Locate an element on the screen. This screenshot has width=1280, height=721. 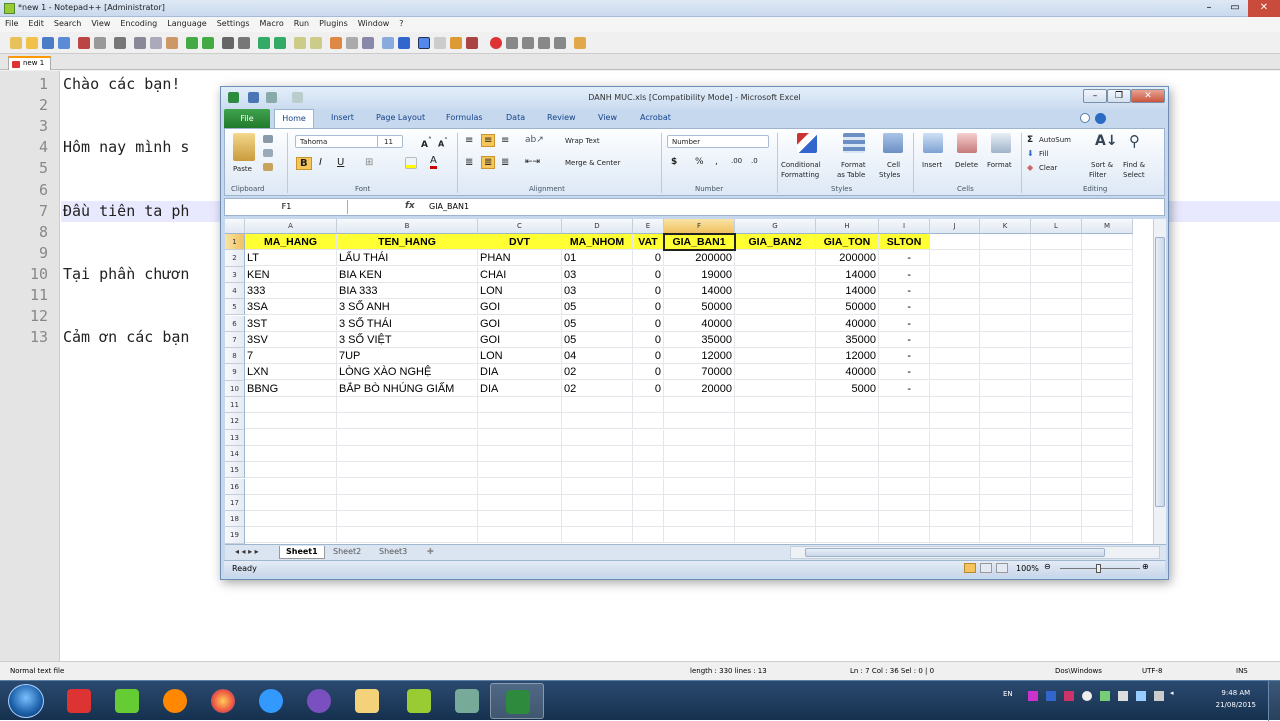
zoom-slider-thumb is located at coordinates (1098, 568).